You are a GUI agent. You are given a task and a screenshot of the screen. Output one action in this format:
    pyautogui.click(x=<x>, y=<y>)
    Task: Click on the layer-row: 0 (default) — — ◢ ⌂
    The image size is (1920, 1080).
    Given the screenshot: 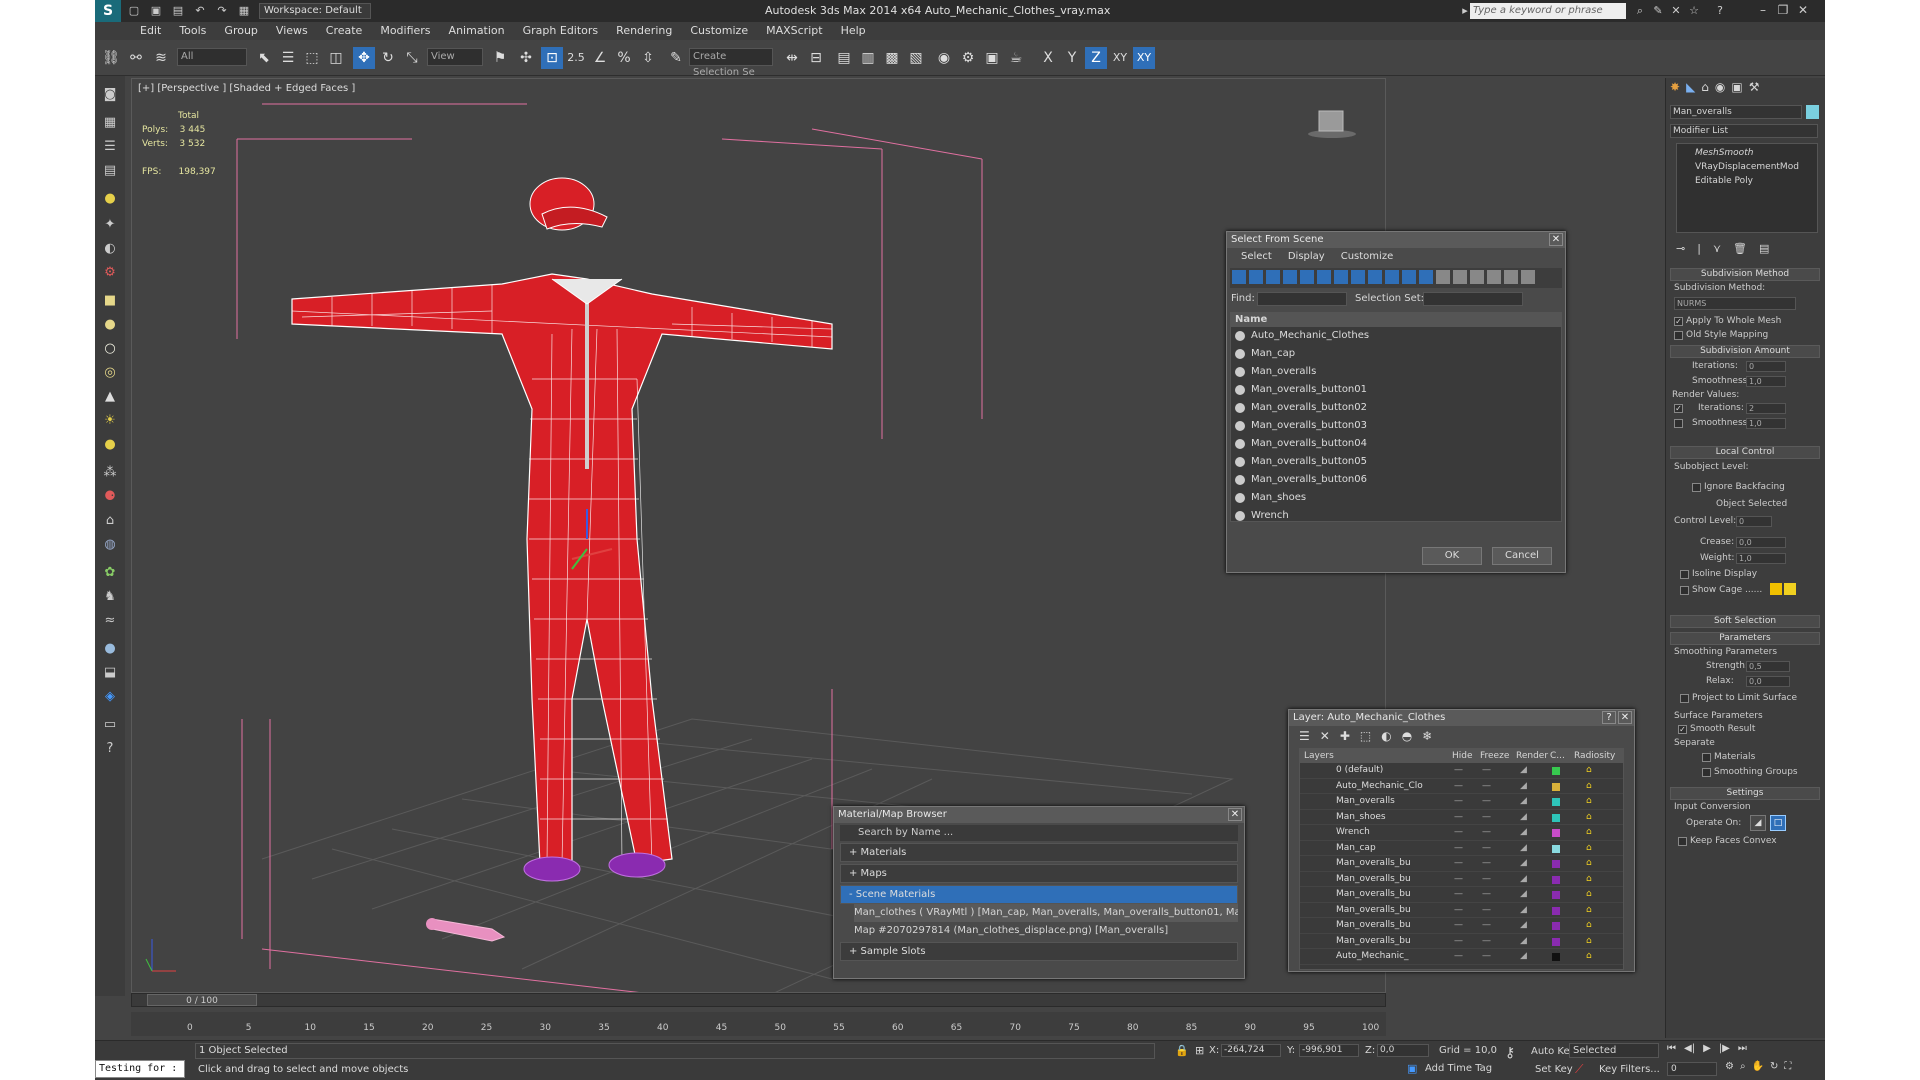 What is the action you would take?
    pyautogui.click(x=1461, y=771)
    